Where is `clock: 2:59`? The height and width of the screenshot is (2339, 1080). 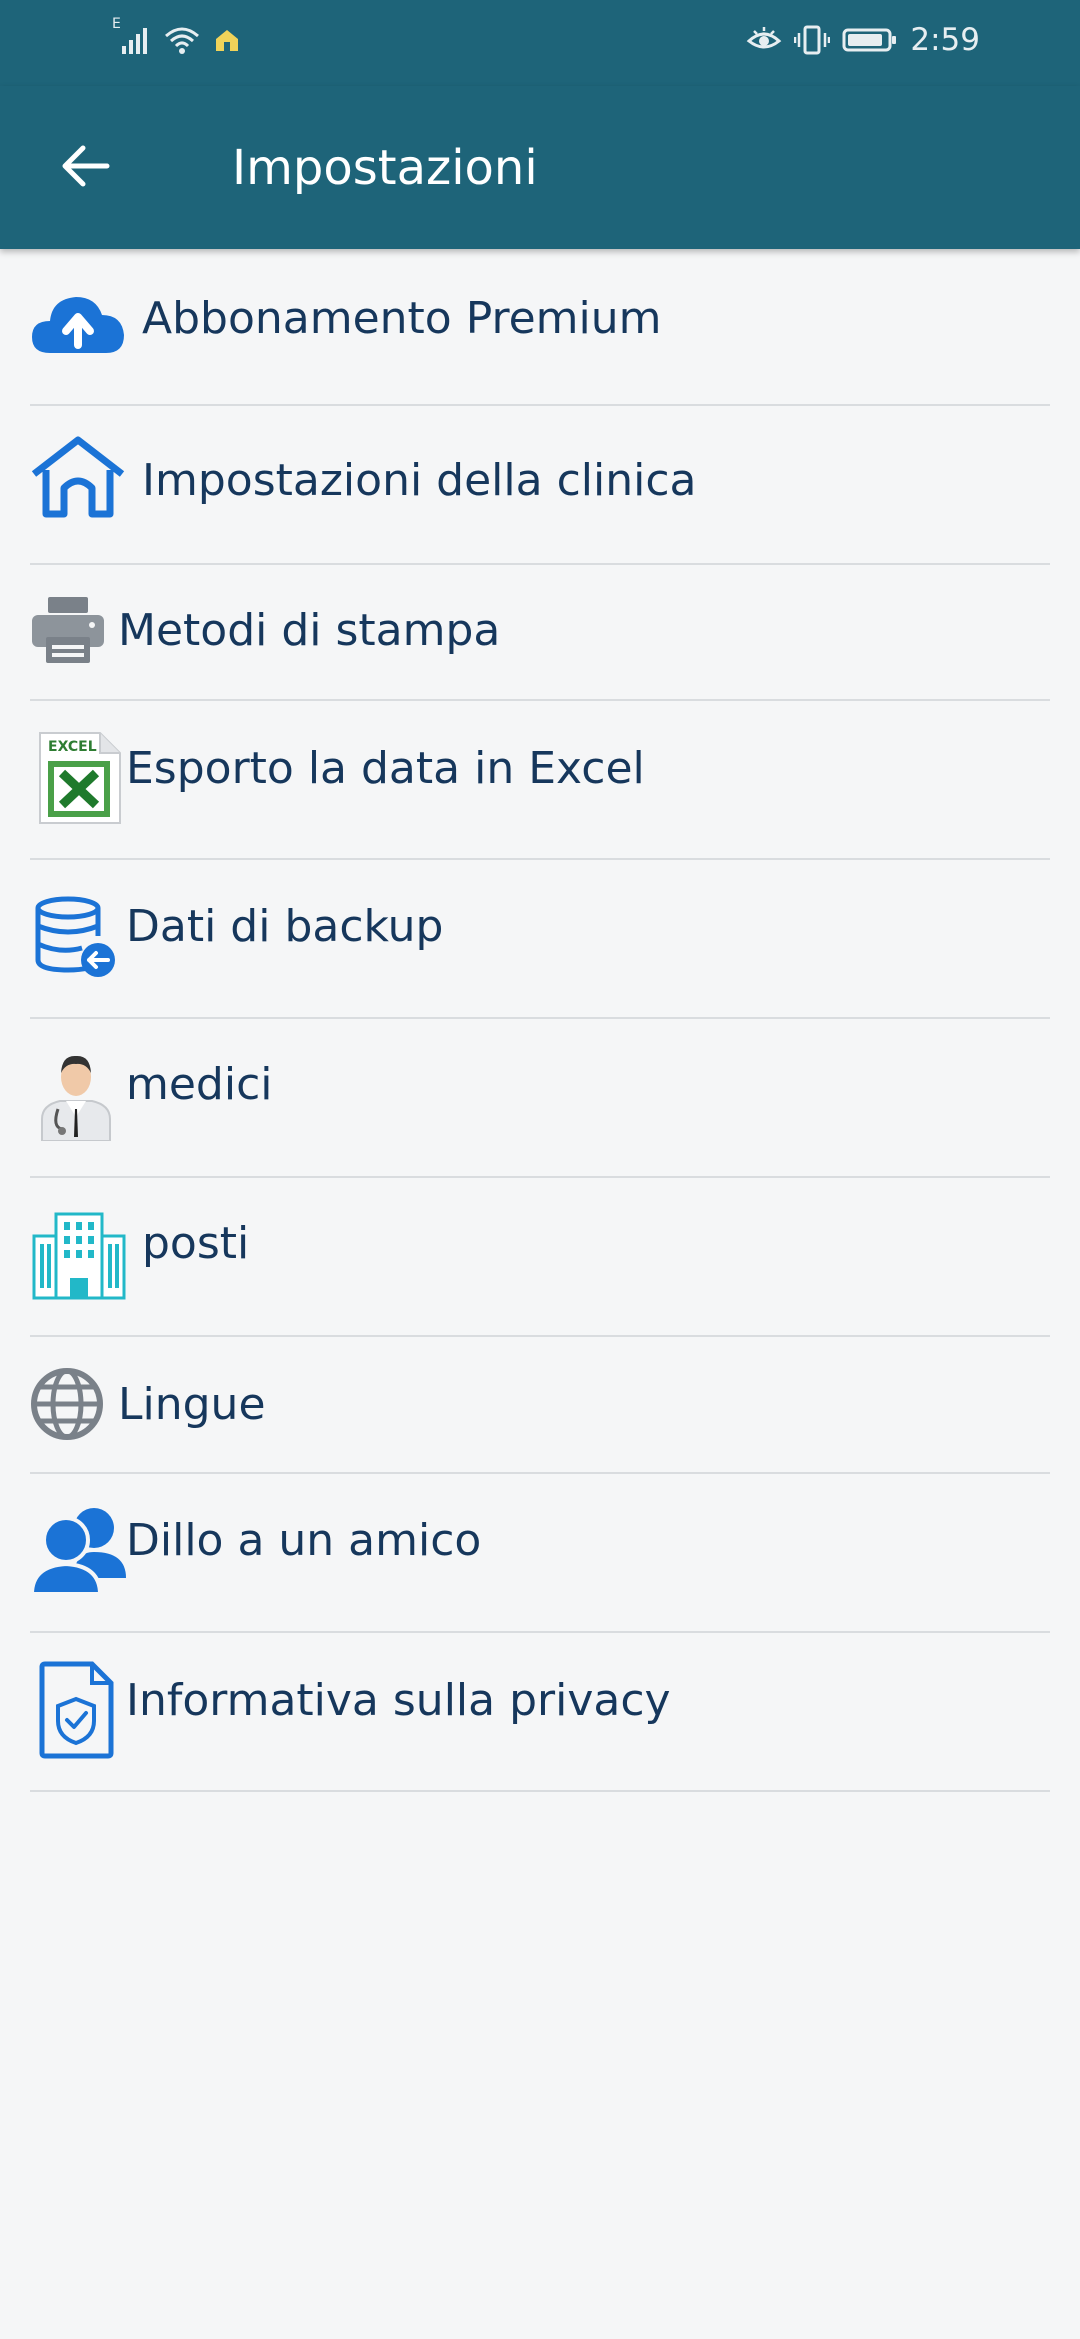 clock: 2:59 is located at coordinates (945, 40).